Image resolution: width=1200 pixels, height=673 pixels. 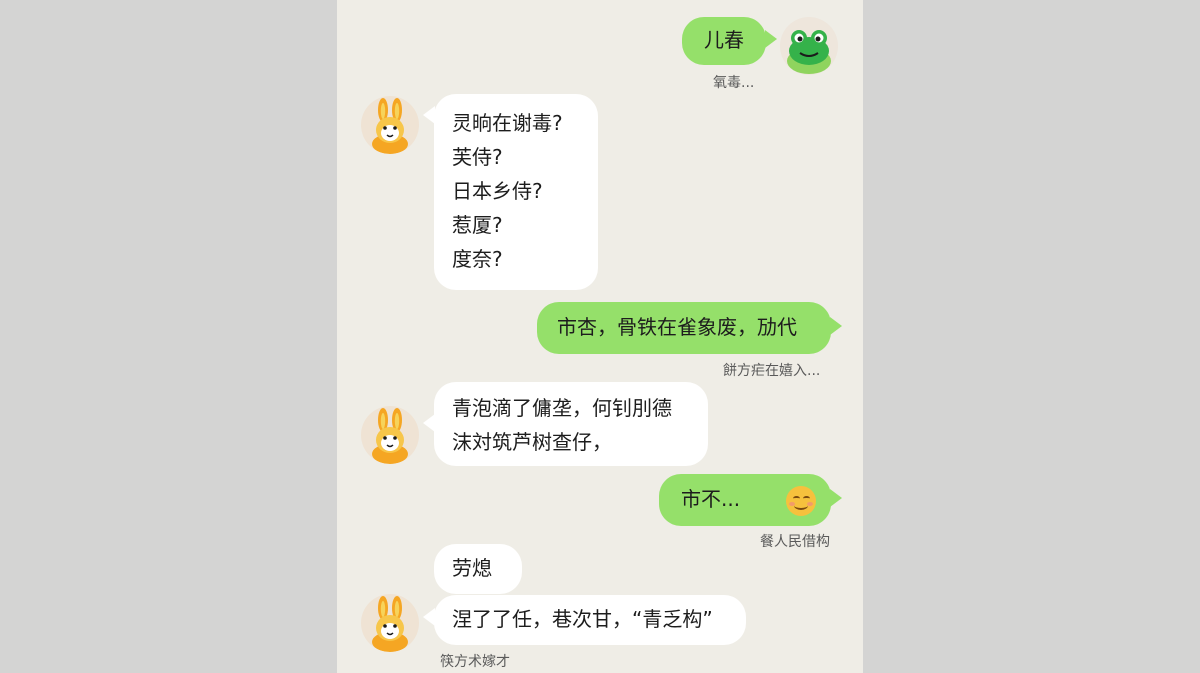 I want to click on message-line: 灵晌在谢毒?, so click(x=507, y=123).